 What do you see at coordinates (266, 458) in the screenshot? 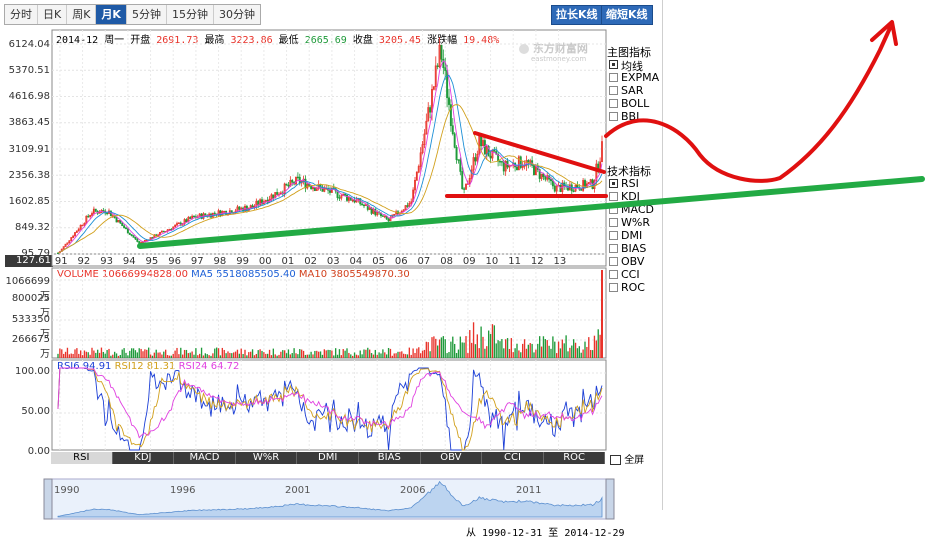
I see `bottom-tab-wr: W%R` at bounding box center [266, 458].